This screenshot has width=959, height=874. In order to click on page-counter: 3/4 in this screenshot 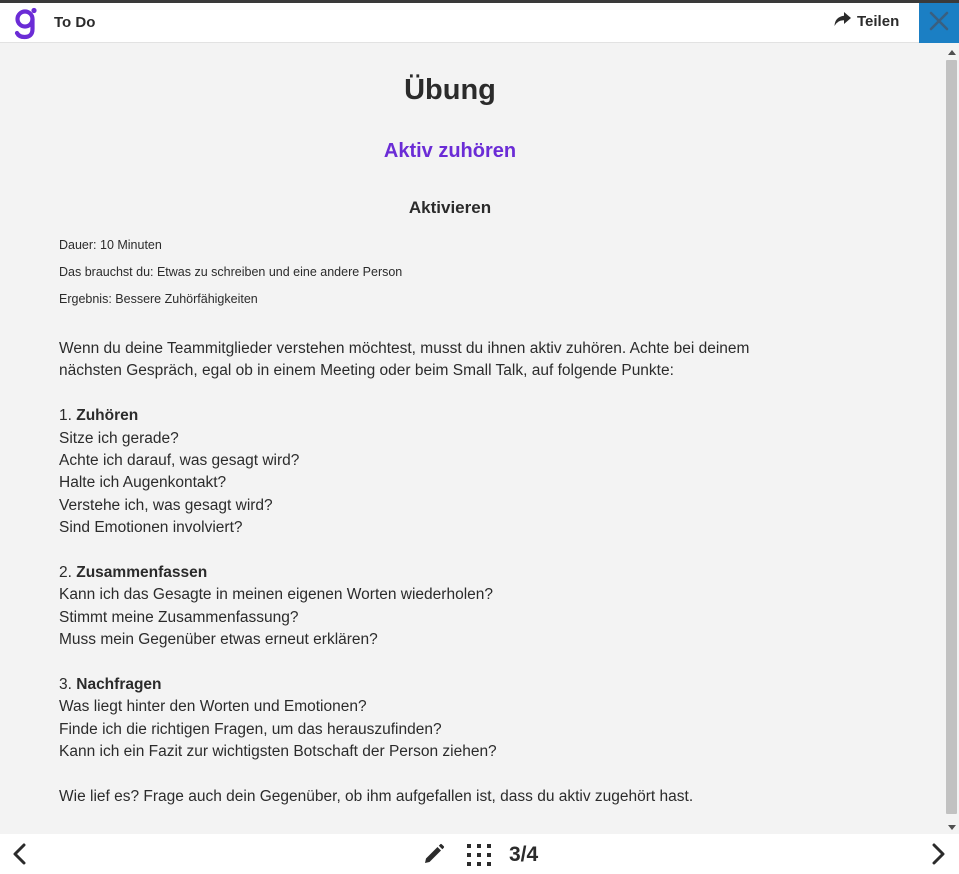, I will do `click(524, 854)`.